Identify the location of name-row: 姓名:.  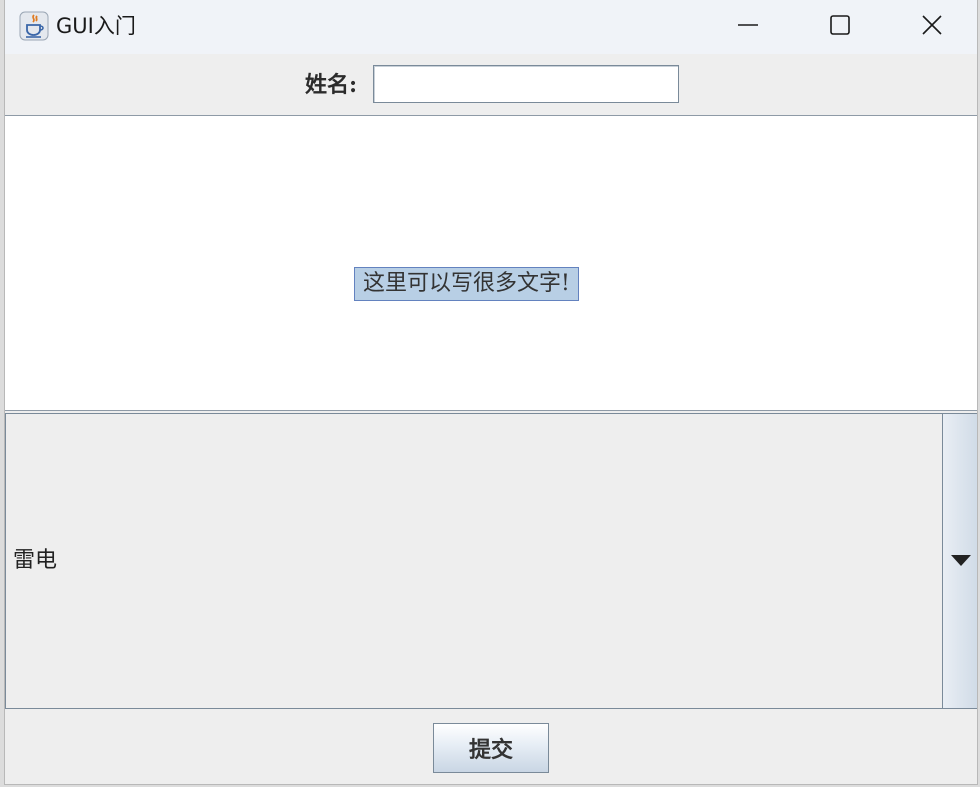
(491, 84).